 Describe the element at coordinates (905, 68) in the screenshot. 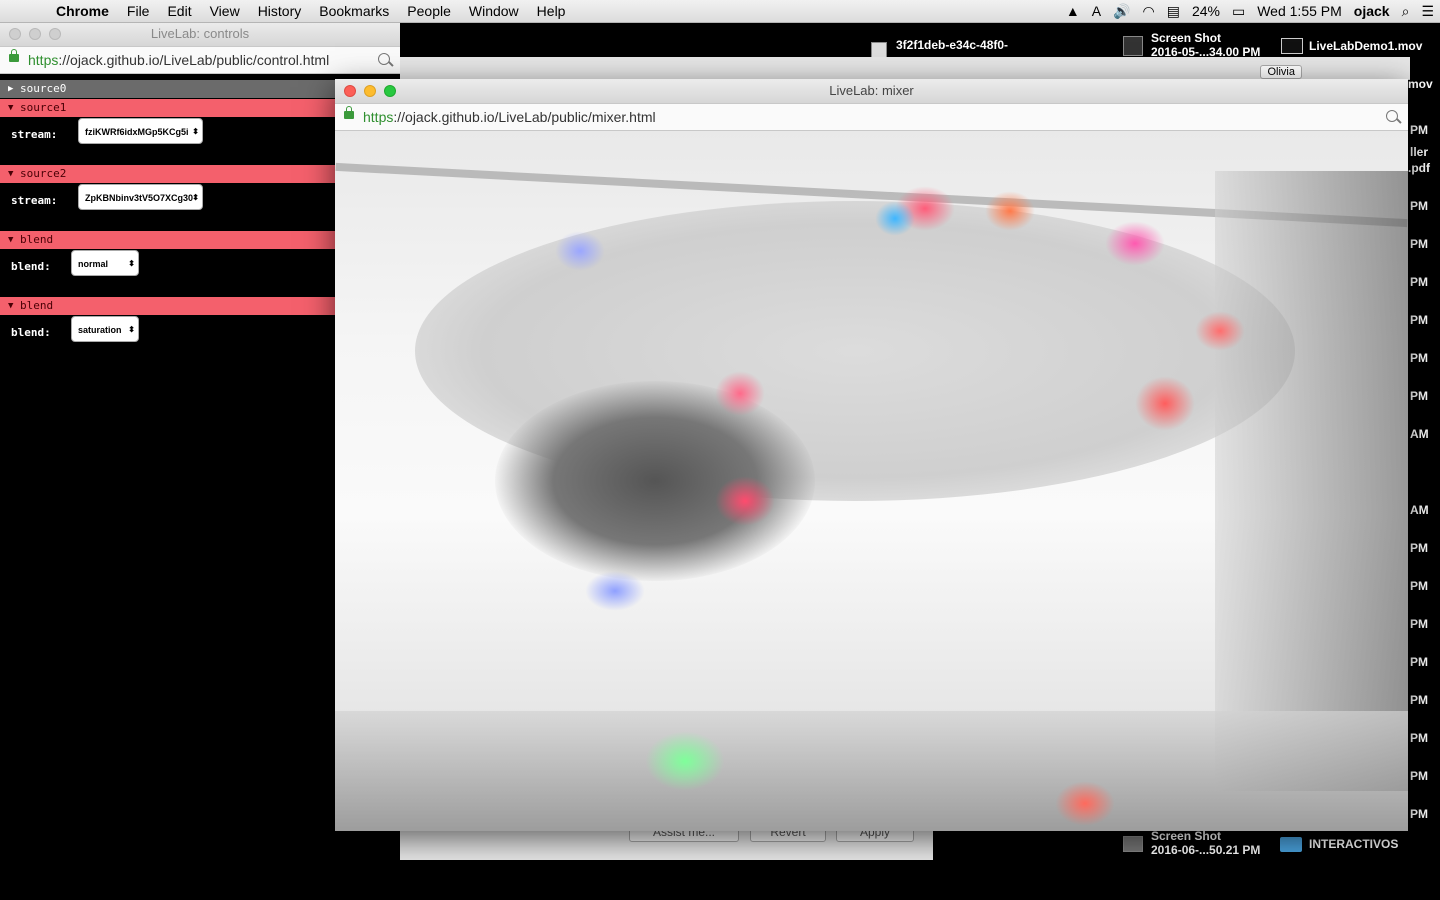

I see `background-browser-window: Olivia` at that location.